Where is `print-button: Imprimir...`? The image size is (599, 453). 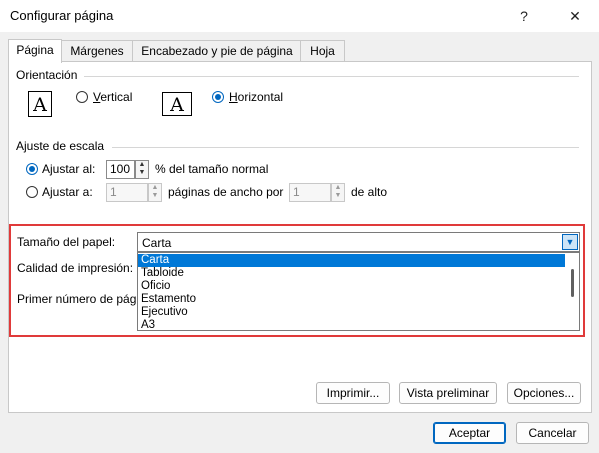 print-button: Imprimir... is located at coordinates (353, 393).